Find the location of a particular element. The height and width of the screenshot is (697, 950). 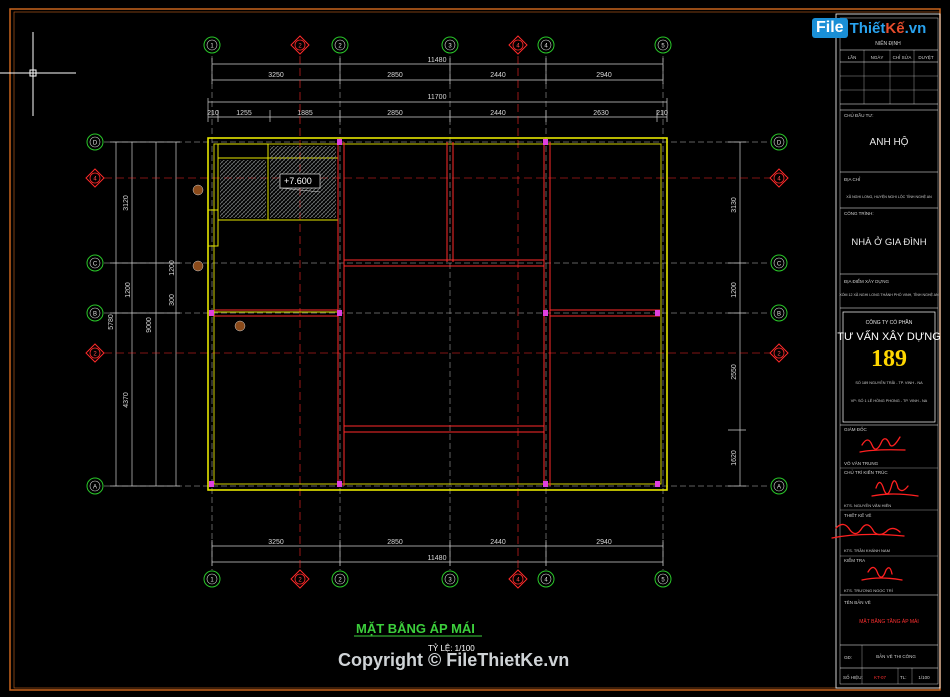

svg-text: 2940 is located at coordinates (604, 542).